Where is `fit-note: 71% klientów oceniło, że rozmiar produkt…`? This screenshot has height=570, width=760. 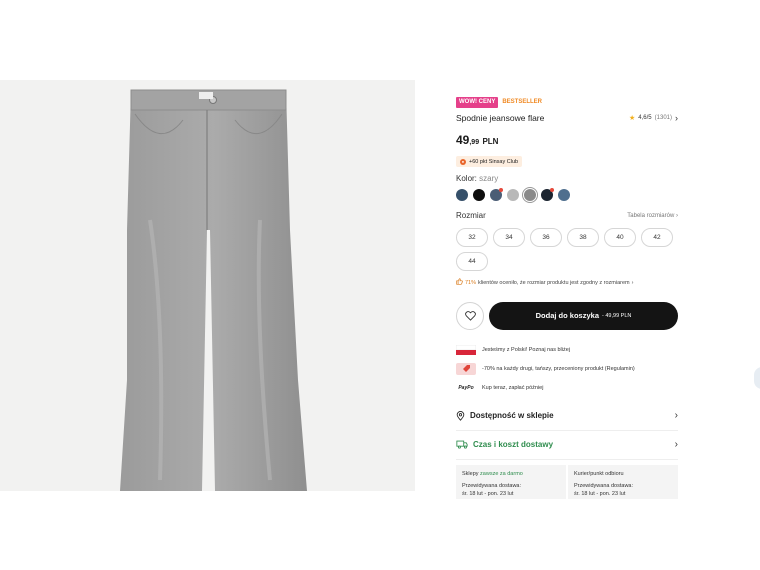
fit-note: 71% klientów oceniło, że rozmiar produkt… is located at coordinates (567, 282).